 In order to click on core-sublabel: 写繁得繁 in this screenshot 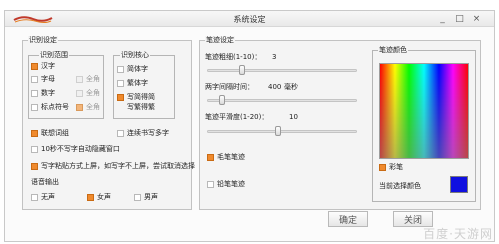, I will do `click(141, 107)`.